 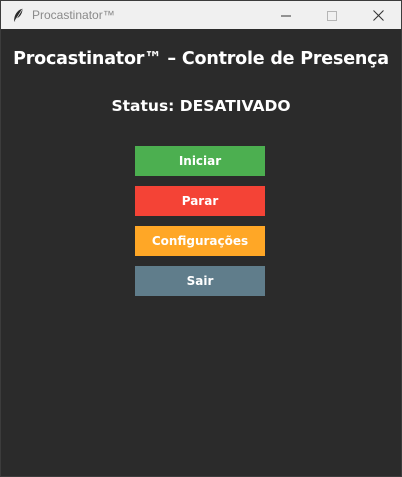 I want to click on minimize-button, so click(x=286, y=15).